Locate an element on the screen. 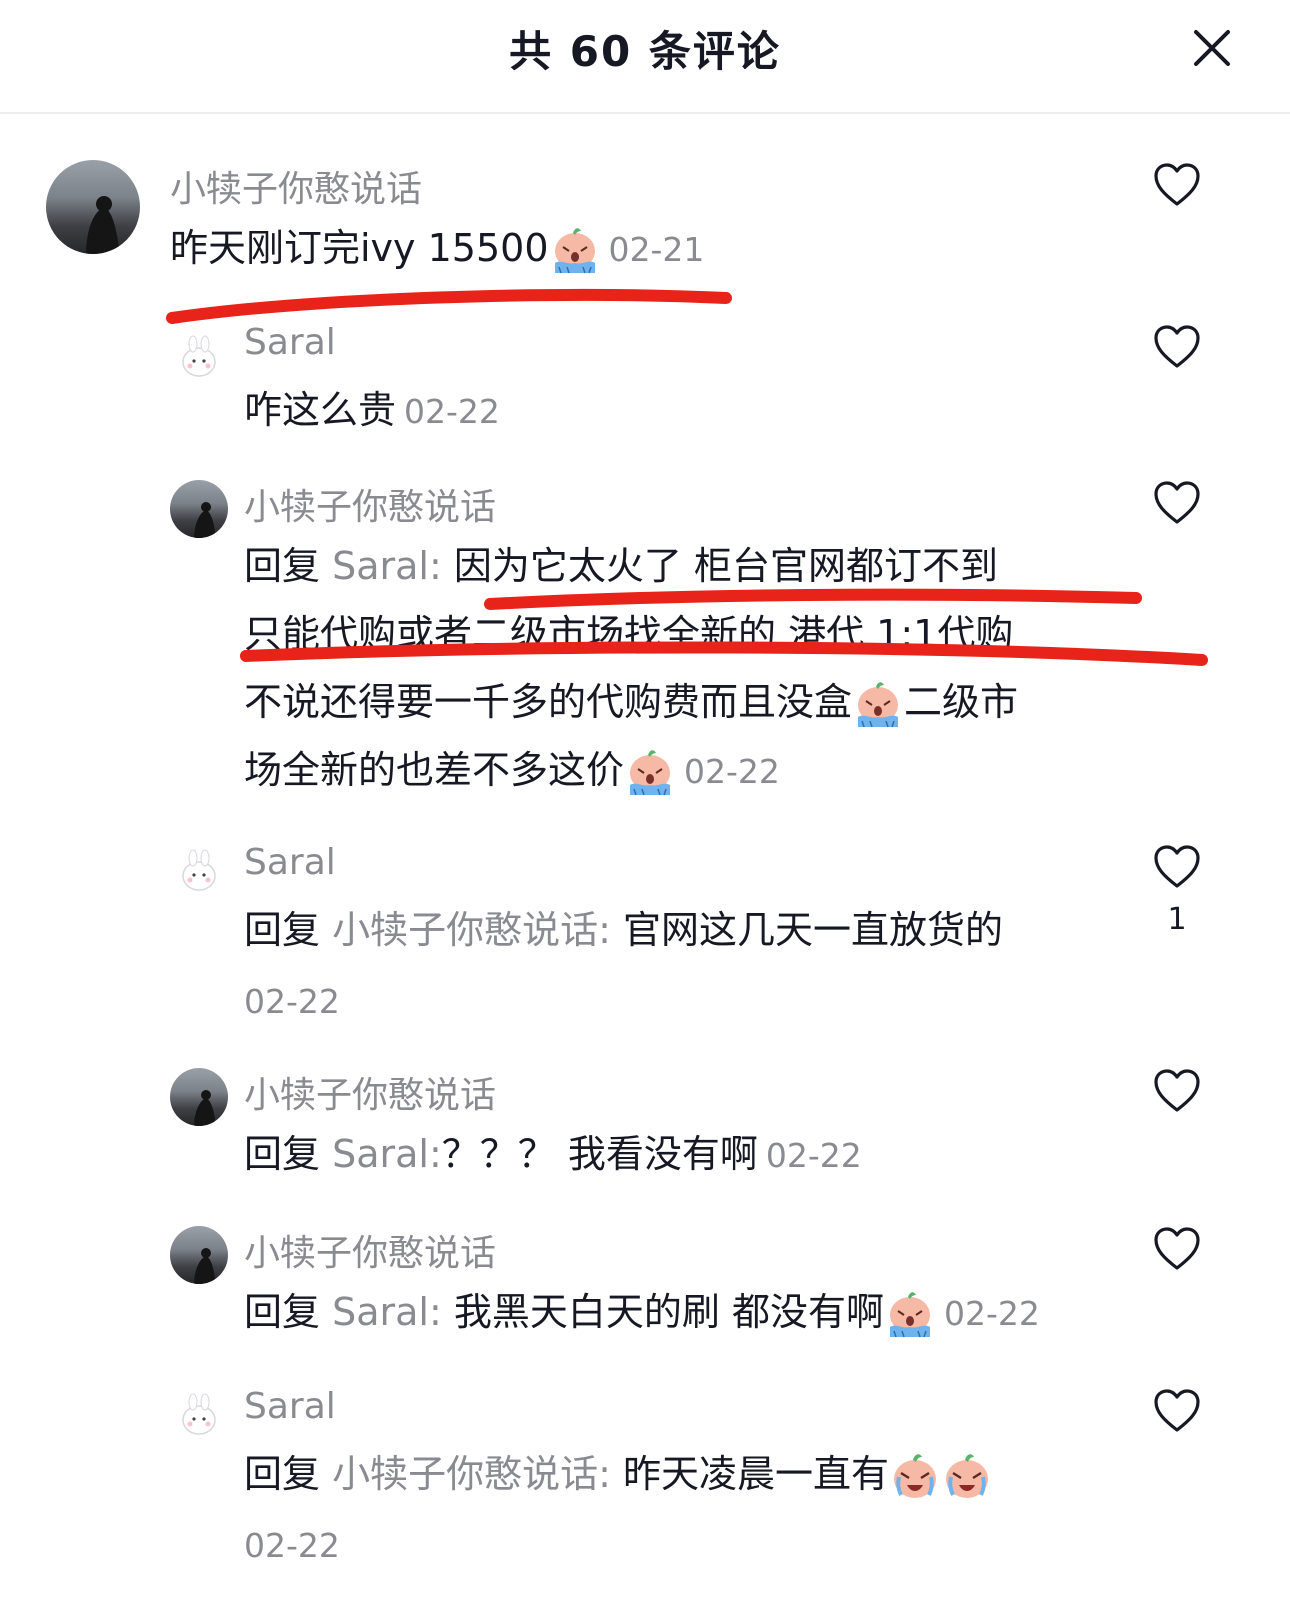  comment-text: 回复 Saral:？？？ 我看没有啊 02-22 is located at coordinates (553, 1155).